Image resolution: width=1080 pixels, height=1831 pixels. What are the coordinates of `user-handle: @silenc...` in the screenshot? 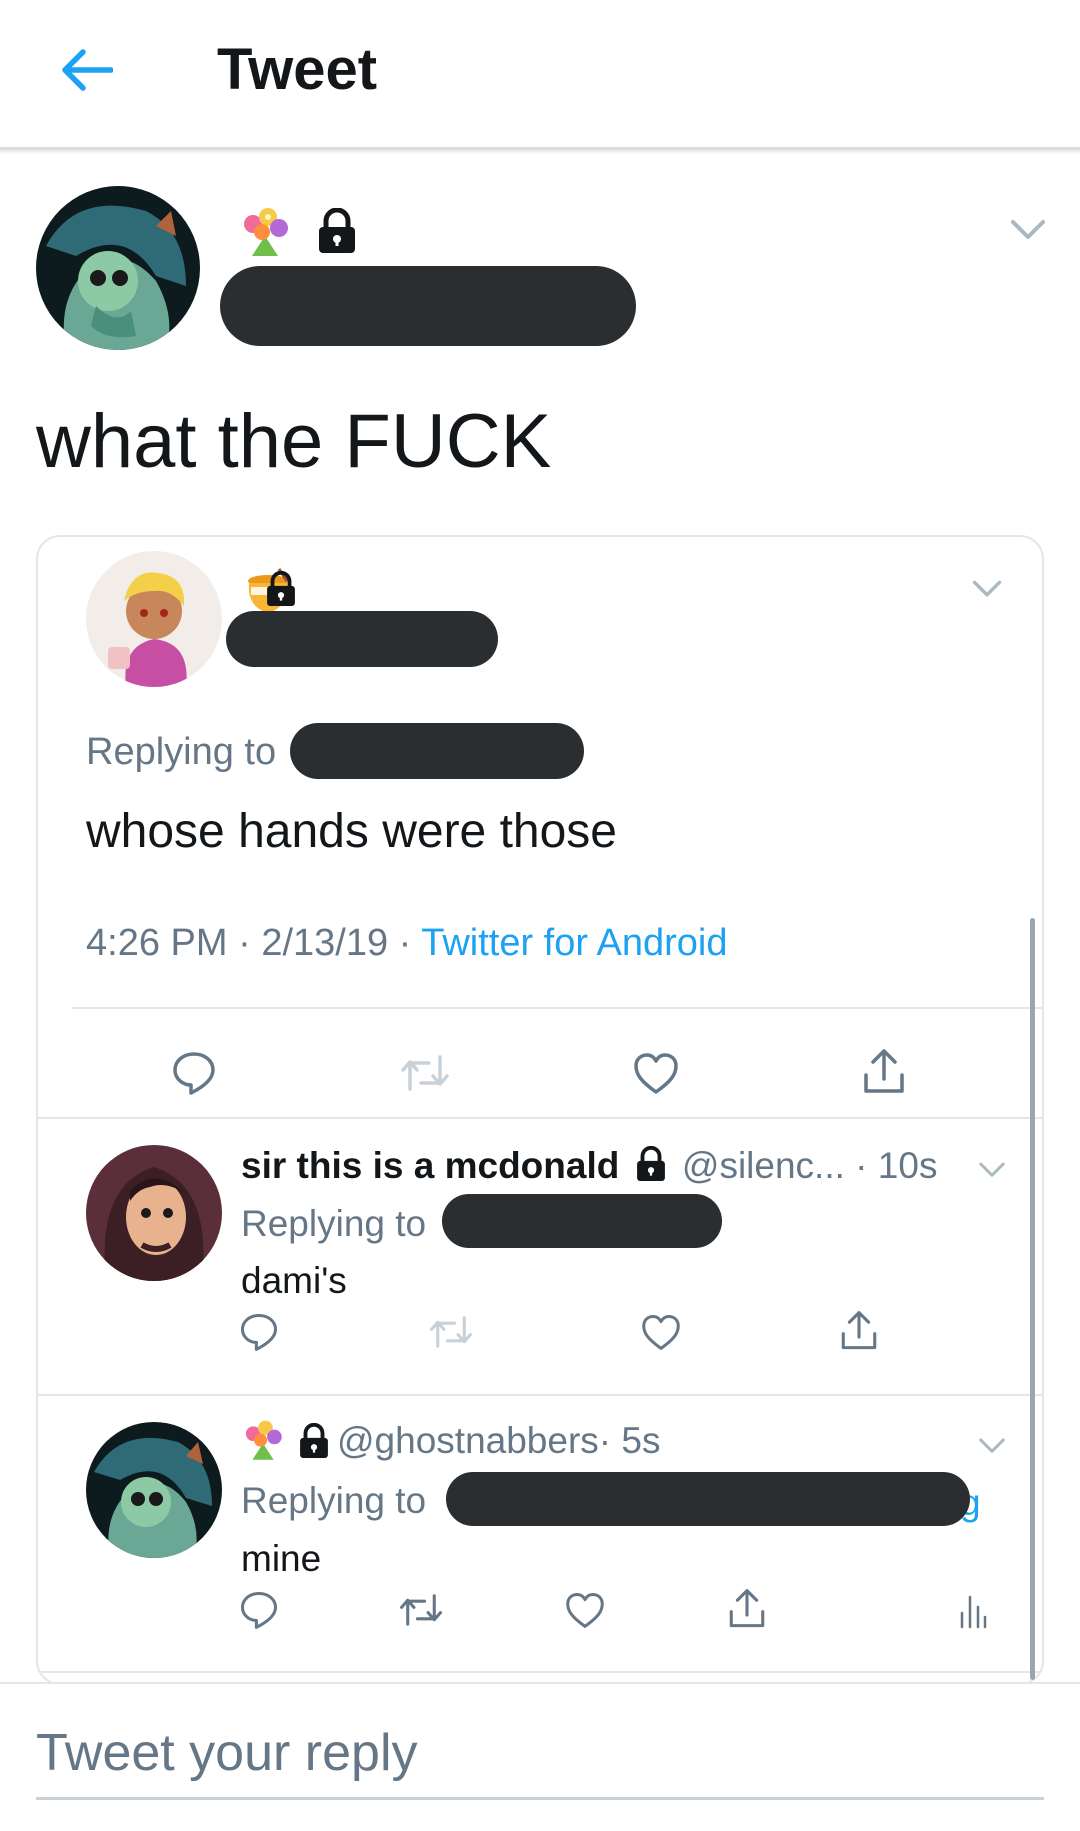 It's located at (763, 1165).